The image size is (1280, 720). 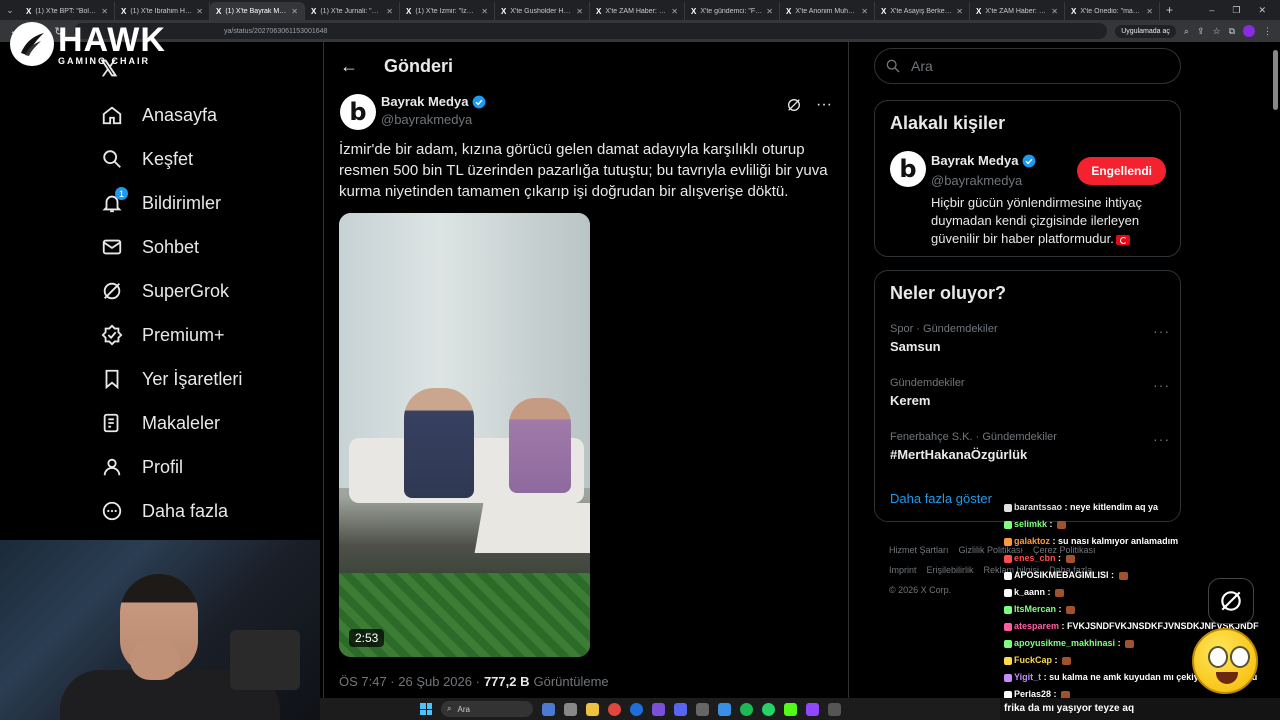 I want to click on chat-username: k_aann, so click(x=1029, y=592).